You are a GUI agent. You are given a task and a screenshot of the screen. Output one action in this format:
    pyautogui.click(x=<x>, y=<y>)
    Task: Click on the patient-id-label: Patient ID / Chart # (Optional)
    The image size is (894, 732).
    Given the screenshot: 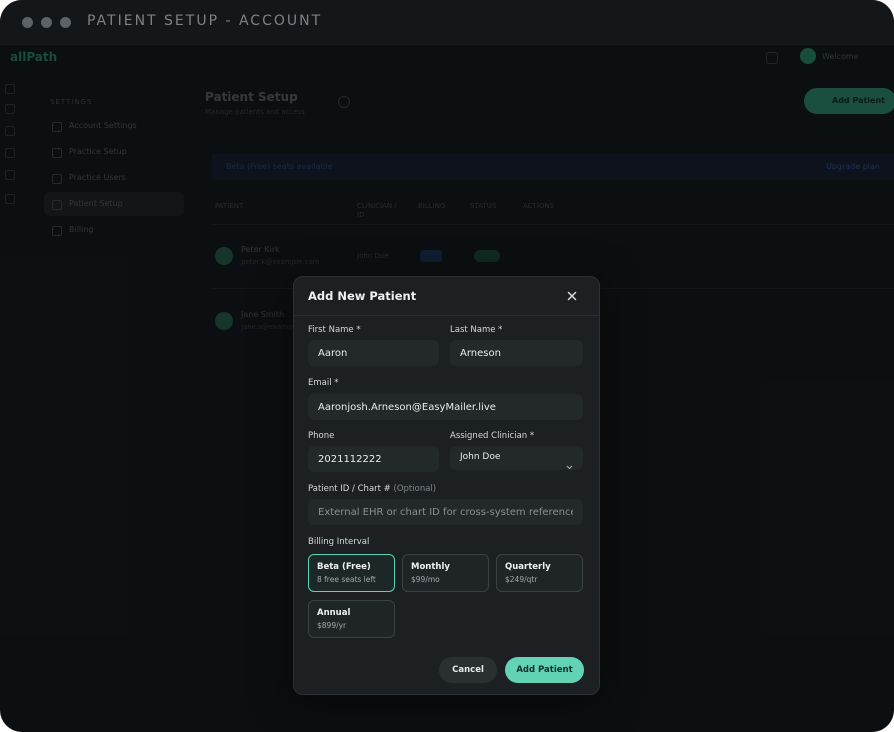 What is the action you would take?
    pyautogui.click(x=372, y=489)
    